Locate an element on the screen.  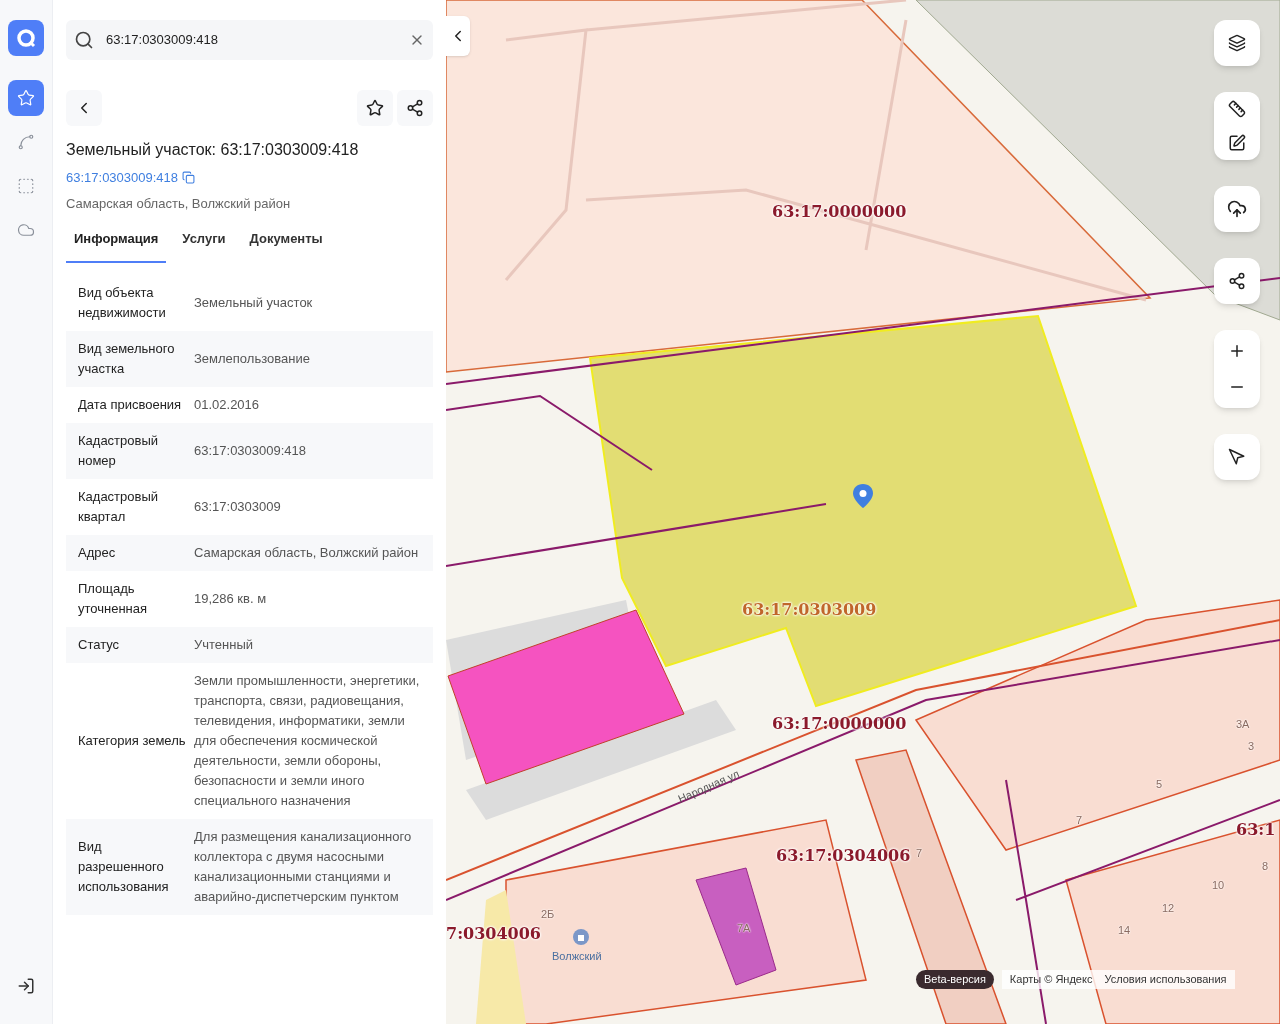
quarter-label: 63:1 is located at coordinates (1256, 830).